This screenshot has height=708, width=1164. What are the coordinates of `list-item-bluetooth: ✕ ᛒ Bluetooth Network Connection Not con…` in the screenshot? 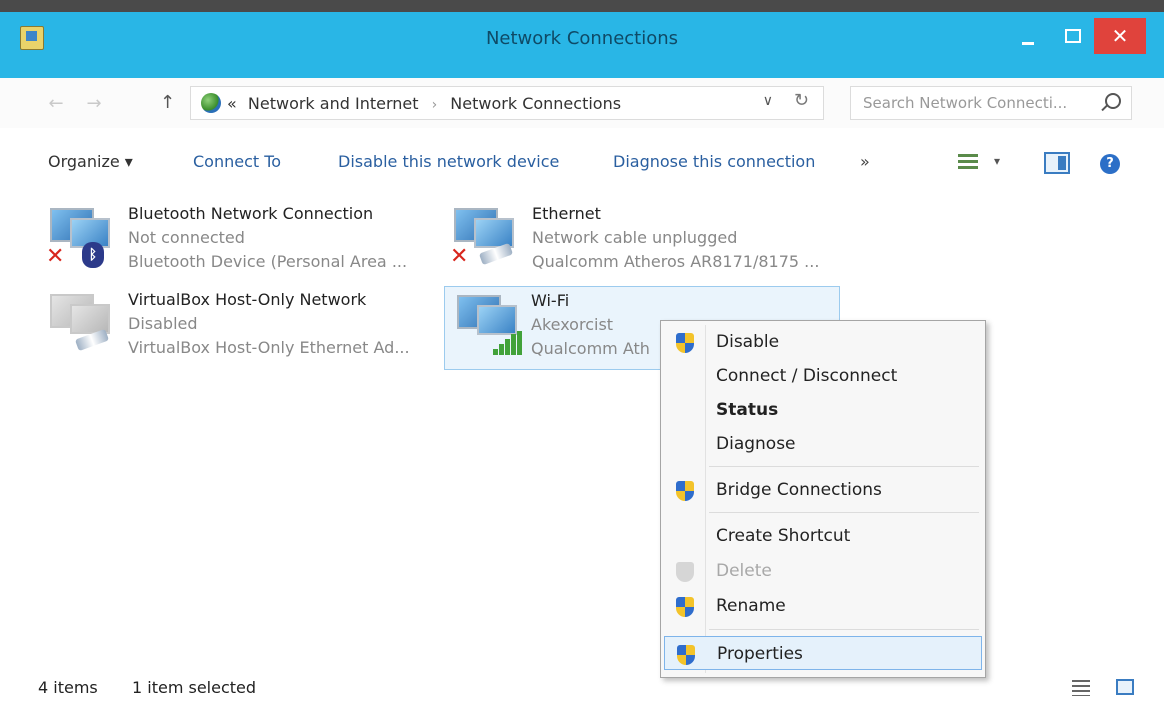 It's located at (240, 242).